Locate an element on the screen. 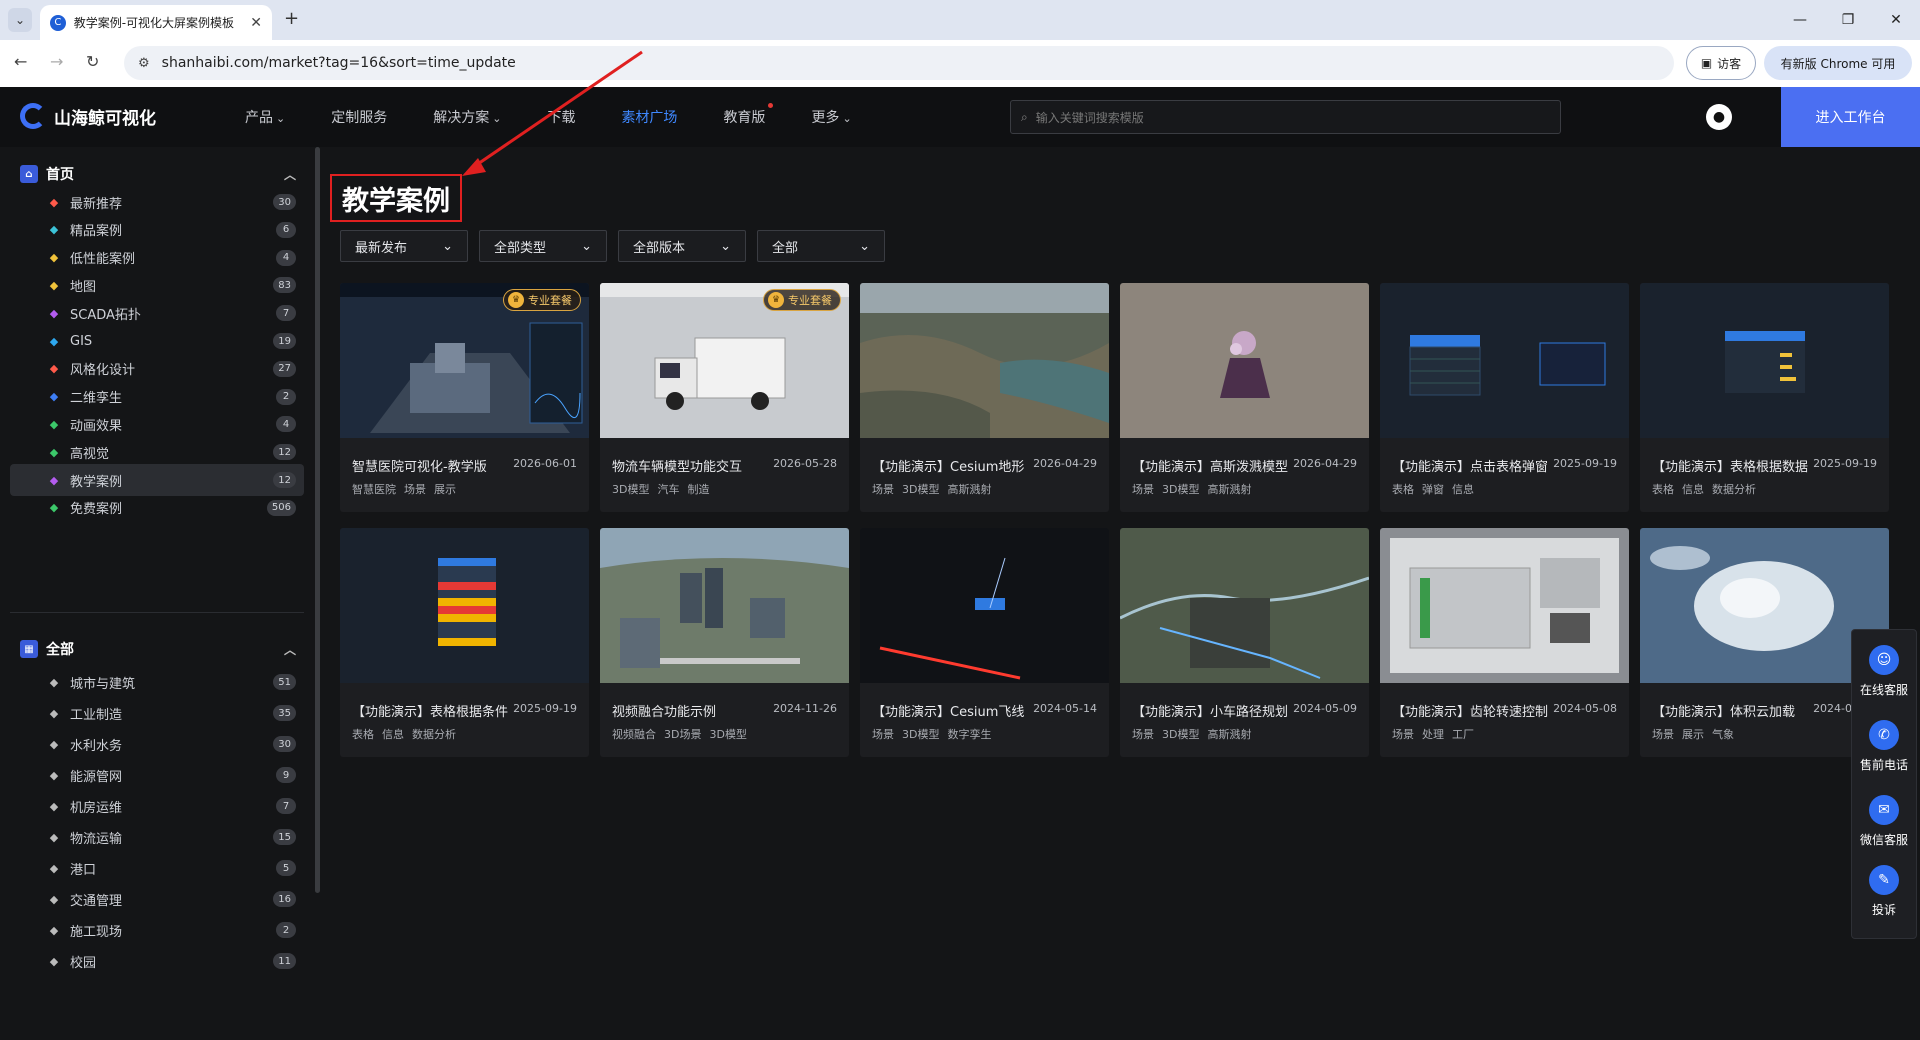  minimize-icon: — is located at coordinates (1800, 20).